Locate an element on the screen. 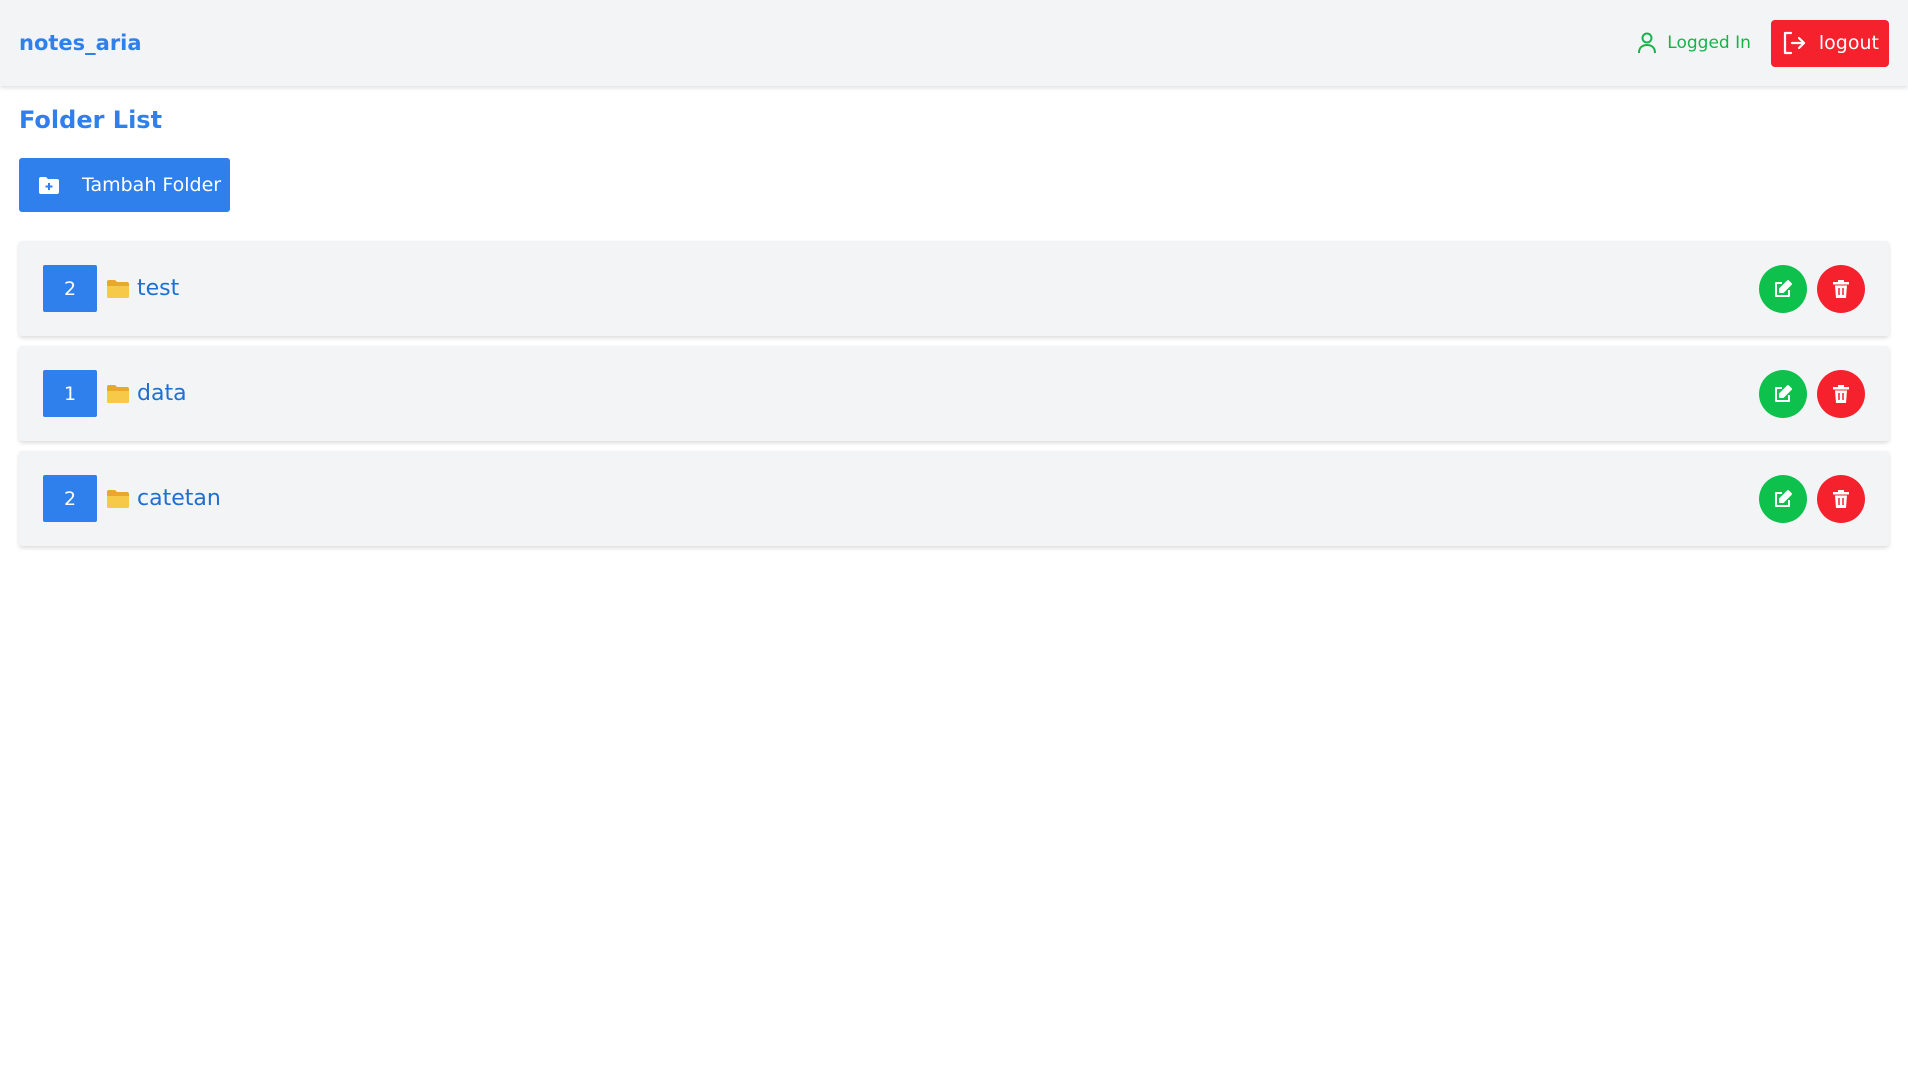 The image size is (1908, 1072). folder-link: 2 test is located at coordinates (111, 288).